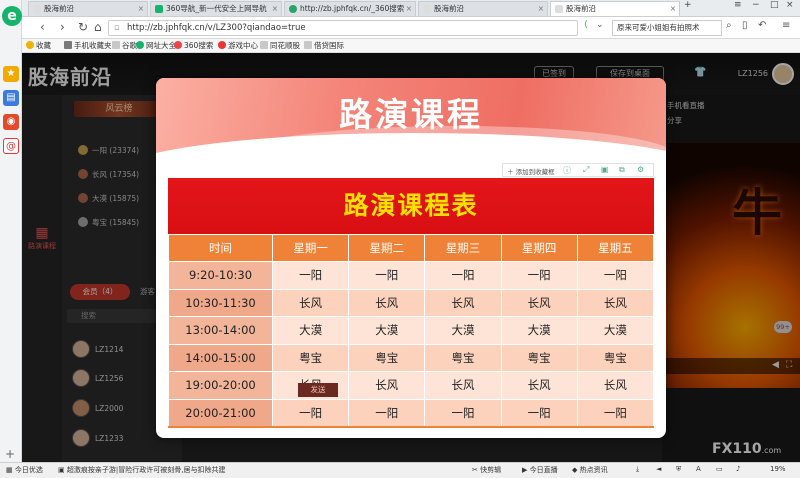 The height and width of the screenshot is (478, 800). I want to click on game-icon, so click(222, 45).